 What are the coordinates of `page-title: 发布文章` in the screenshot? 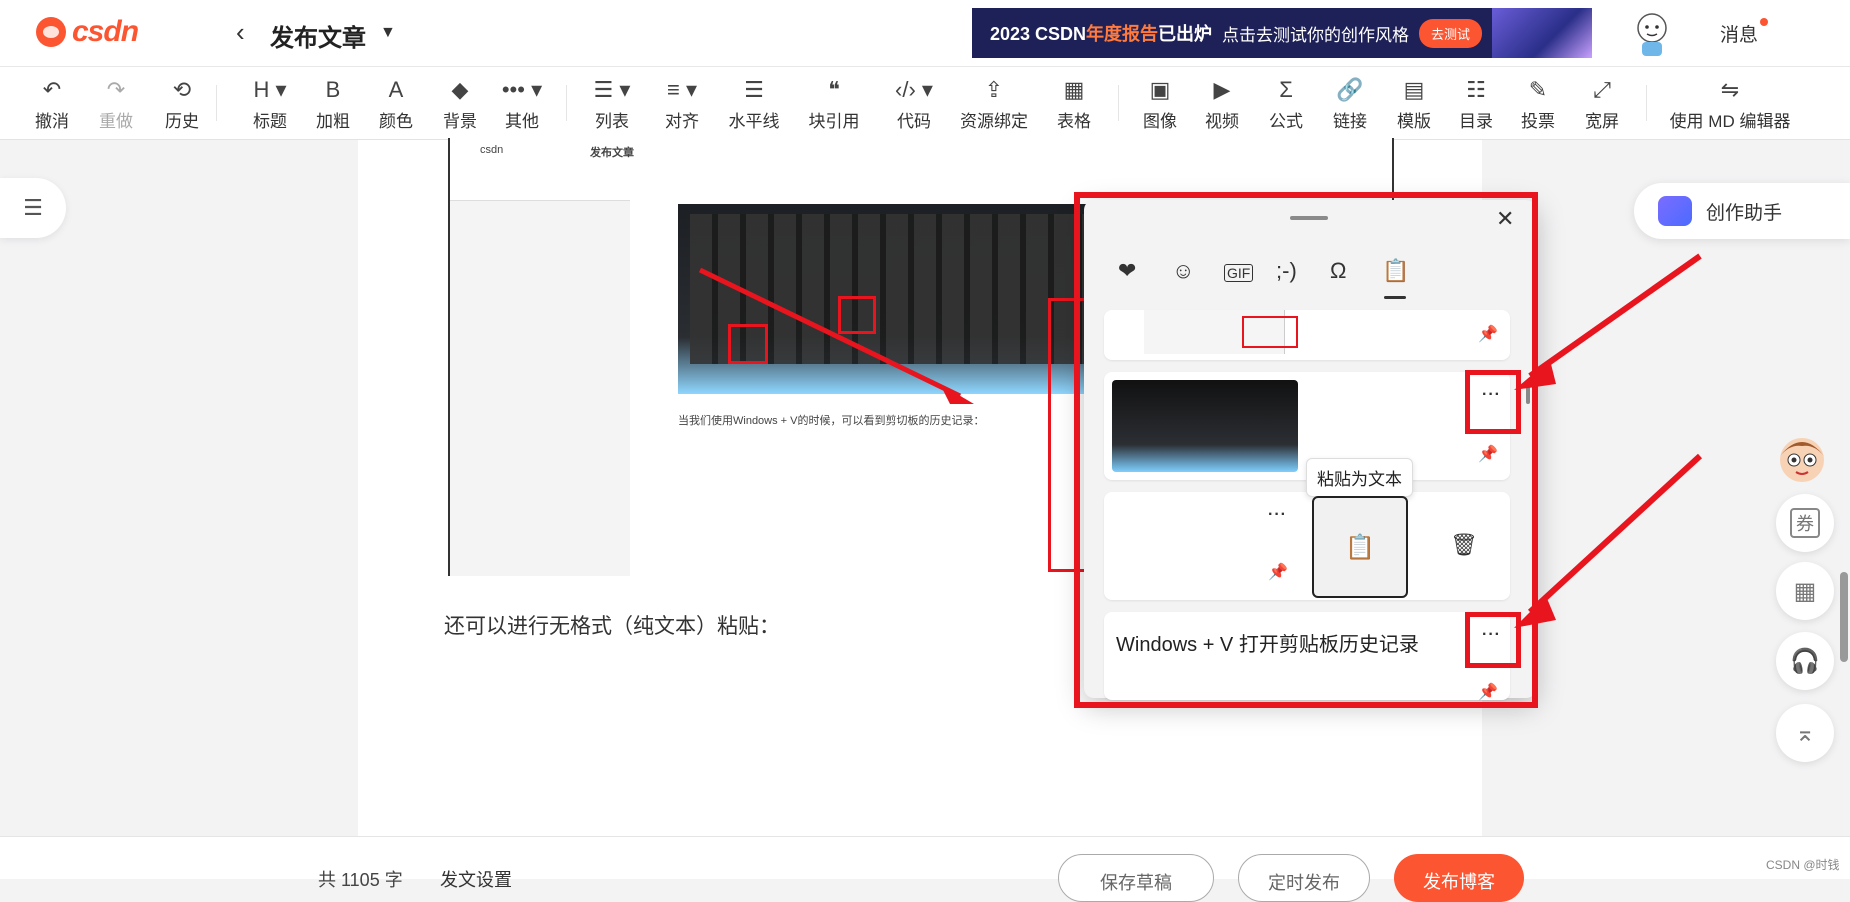 It's located at (318, 35).